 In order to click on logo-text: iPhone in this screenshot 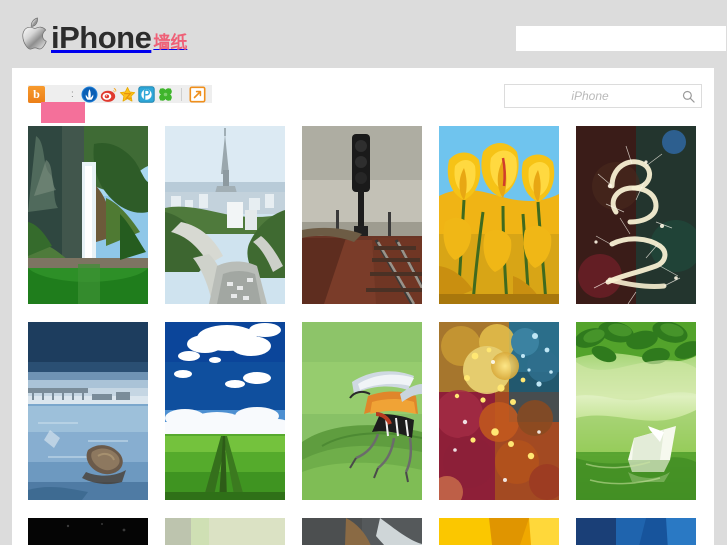, I will do `click(101, 37)`.